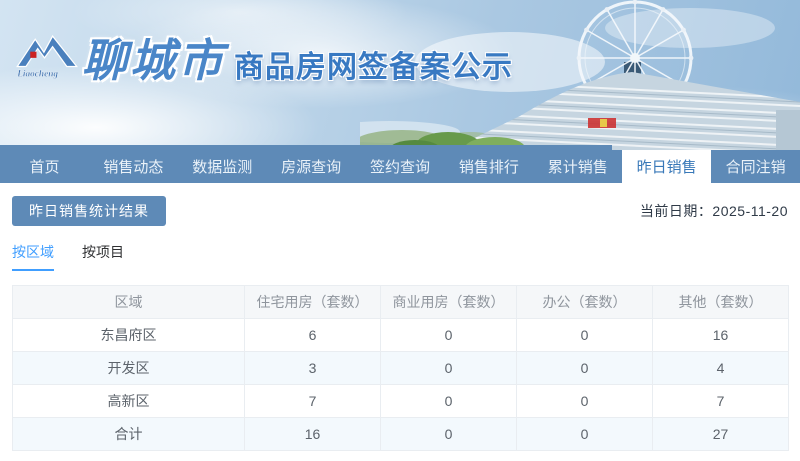  What do you see at coordinates (577, 166) in the screenshot?
I see `nav-item-cumulative-sales: 累计销售` at bounding box center [577, 166].